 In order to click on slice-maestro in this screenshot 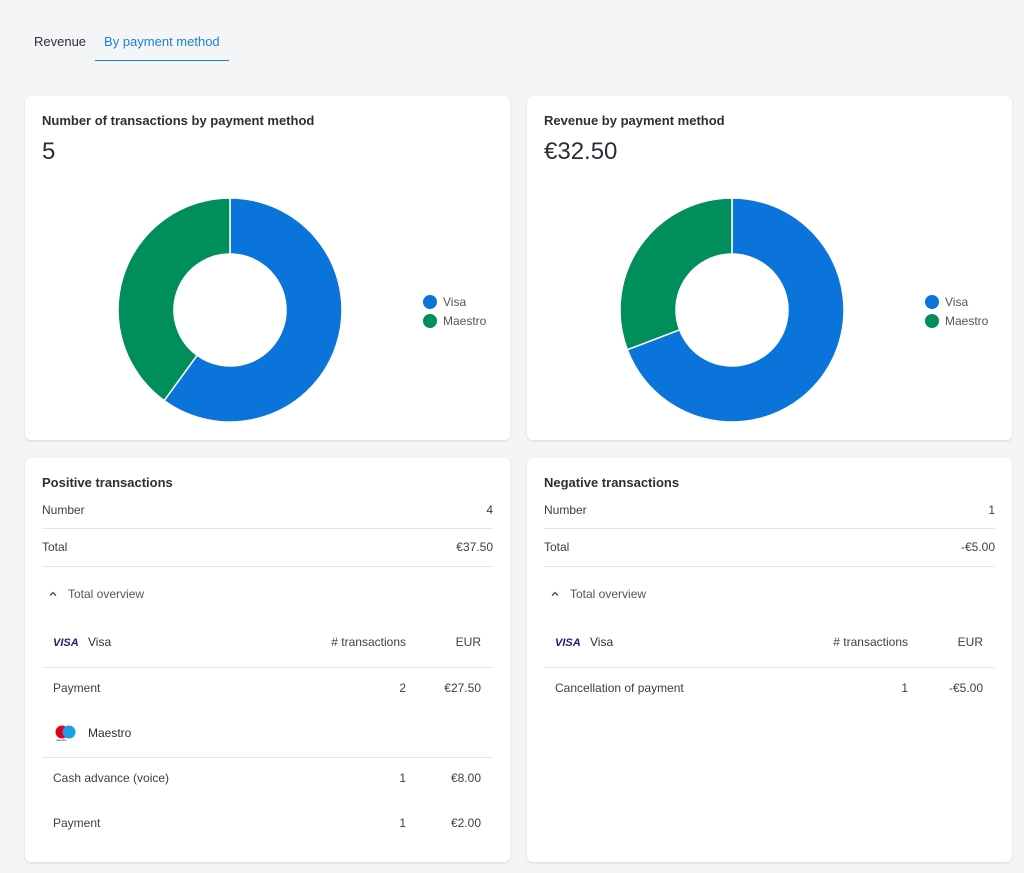, I will do `click(676, 274)`.